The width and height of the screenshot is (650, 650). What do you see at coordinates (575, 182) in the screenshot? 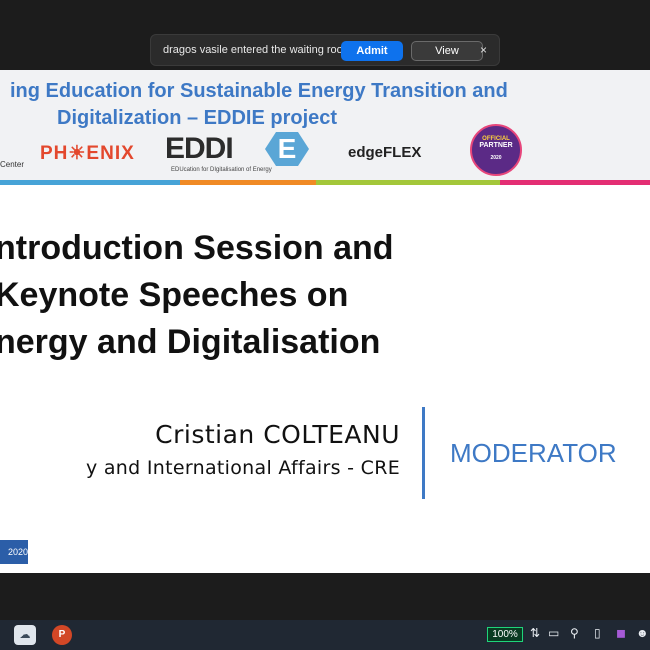
I see `stripe-pink` at bounding box center [575, 182].